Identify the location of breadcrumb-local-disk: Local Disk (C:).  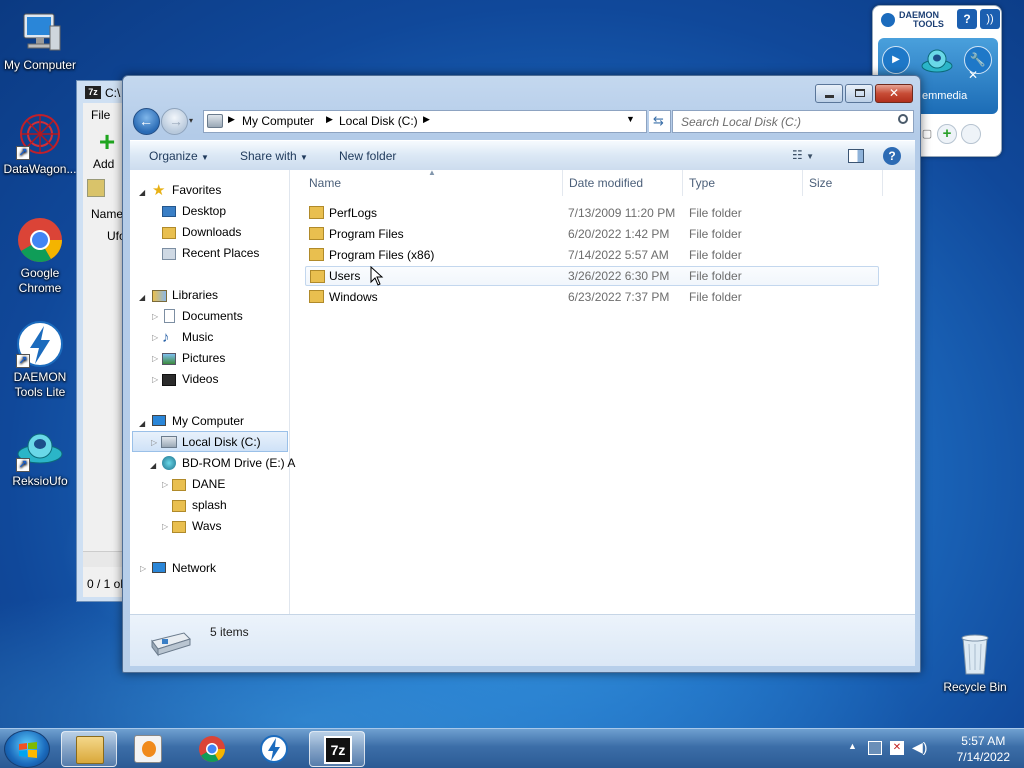
(378, 121).